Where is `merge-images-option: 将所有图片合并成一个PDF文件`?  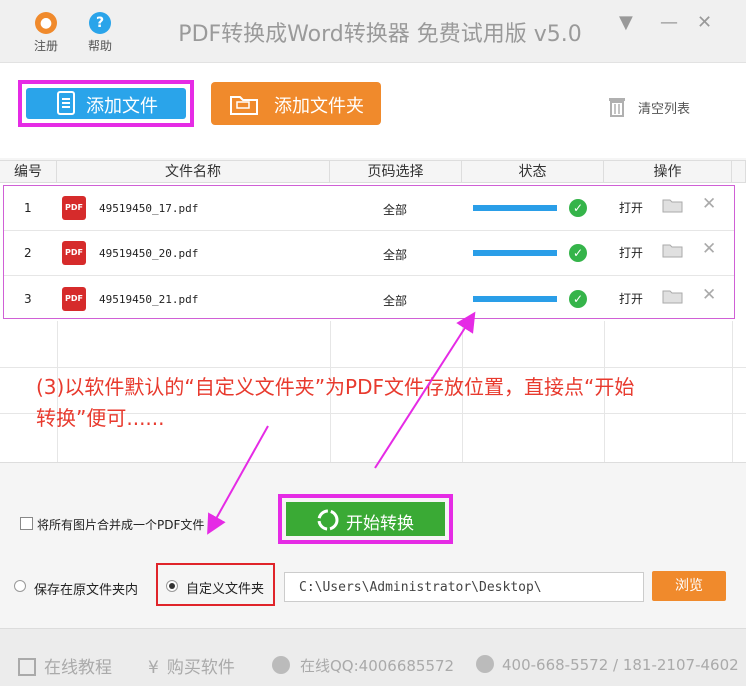 merge-images-option: 将所有图片合并成一个PDF文件 is located at coordinates (150, 524).